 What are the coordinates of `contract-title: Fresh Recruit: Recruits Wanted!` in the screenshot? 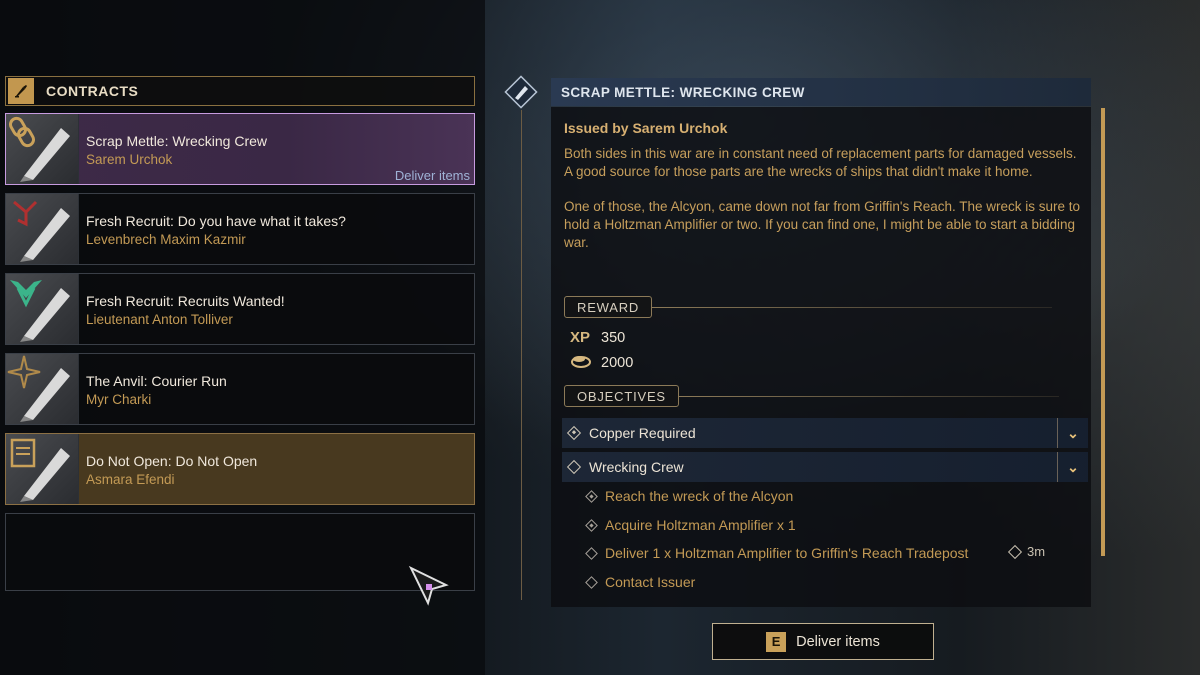 It's located at (185, 301).